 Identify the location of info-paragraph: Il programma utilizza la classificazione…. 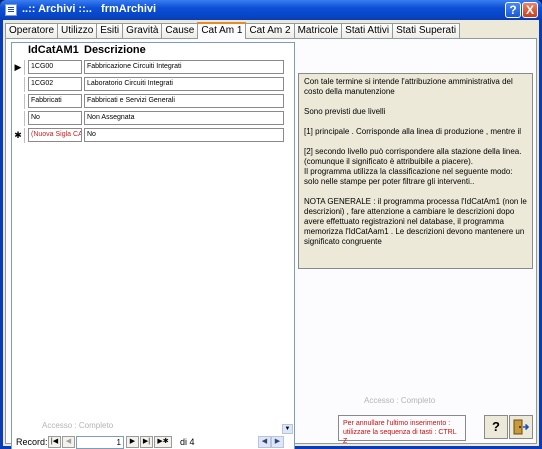
(408, 176).